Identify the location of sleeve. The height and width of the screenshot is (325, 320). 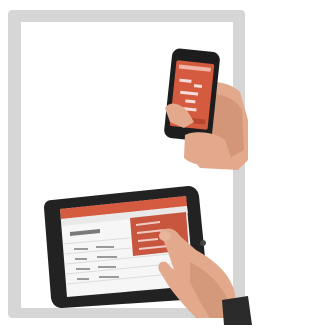
(237, 310).